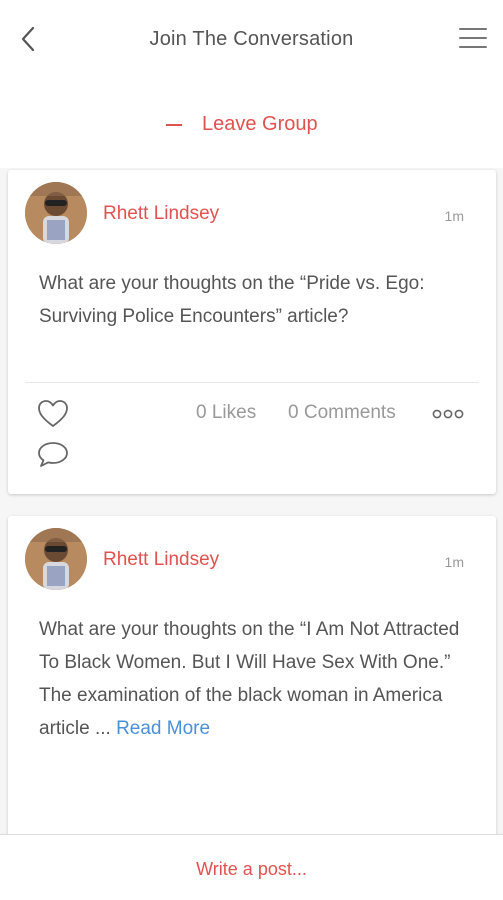  What do you see at coordinates (174, 125) in the screenshot?
I see `minus-icon` at bounding box center [174, 125].